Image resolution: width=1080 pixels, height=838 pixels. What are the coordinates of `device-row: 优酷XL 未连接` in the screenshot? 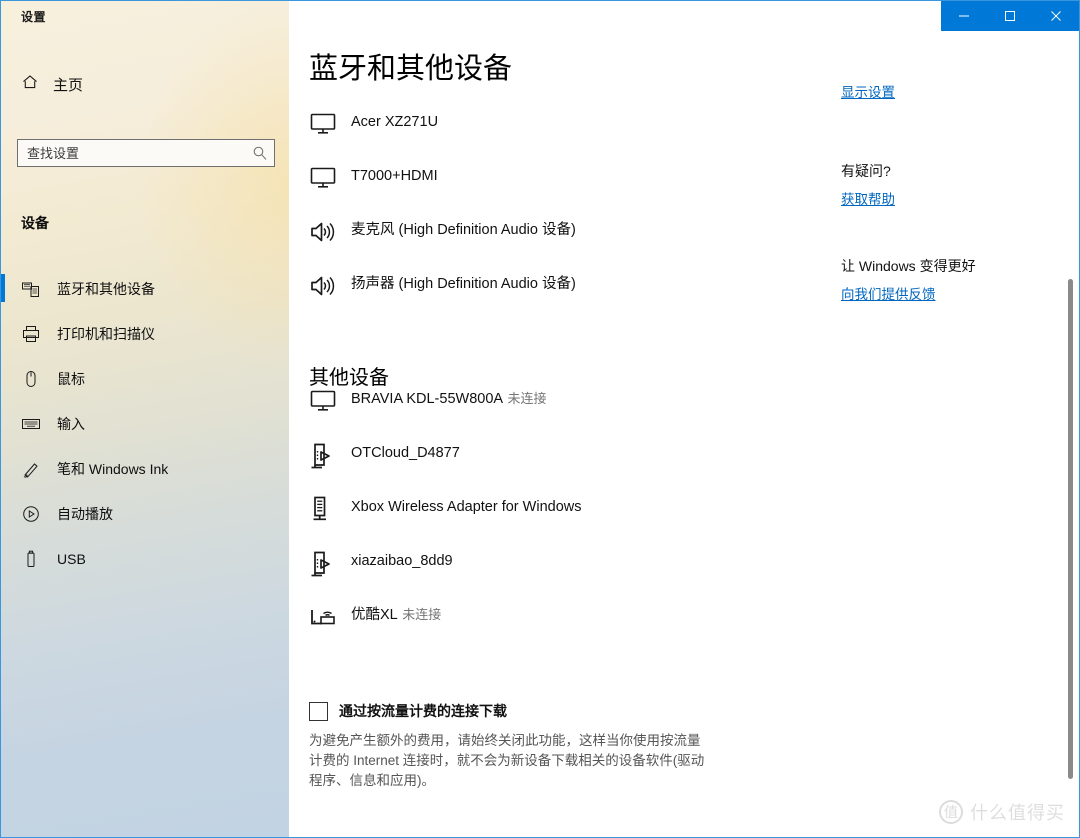 It's located at (569, 629).